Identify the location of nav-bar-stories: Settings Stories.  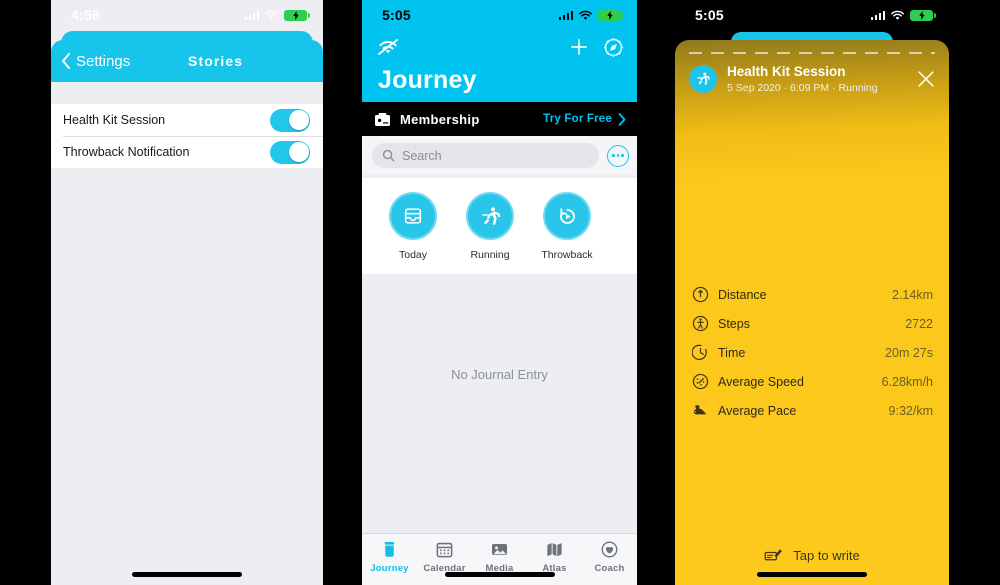
(187, 61).